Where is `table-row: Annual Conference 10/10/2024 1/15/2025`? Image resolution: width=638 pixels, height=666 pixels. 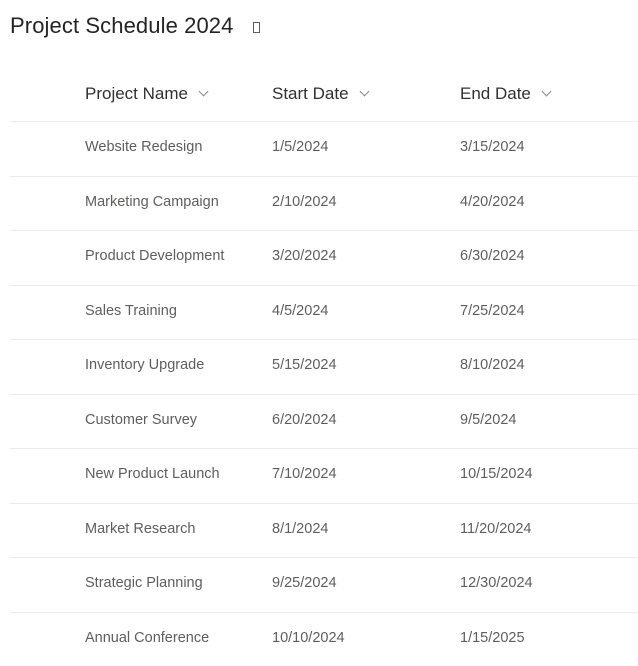 table-row: Annual Conference 10/10/2024 1/15/2025 is located at coordinates (324, 639).